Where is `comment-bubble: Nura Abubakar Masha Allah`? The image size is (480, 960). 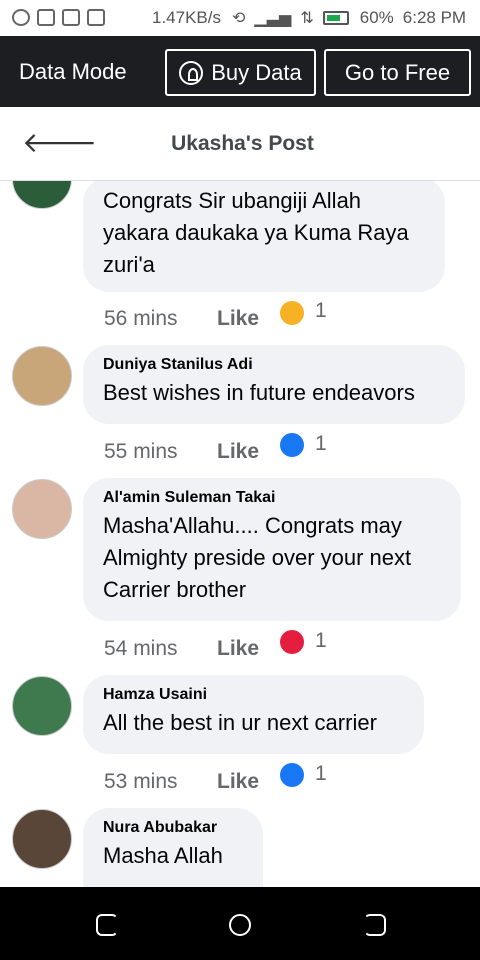
comment-bubble: Nura Abubakar Masha Allah is located at coordinates (173, 847).